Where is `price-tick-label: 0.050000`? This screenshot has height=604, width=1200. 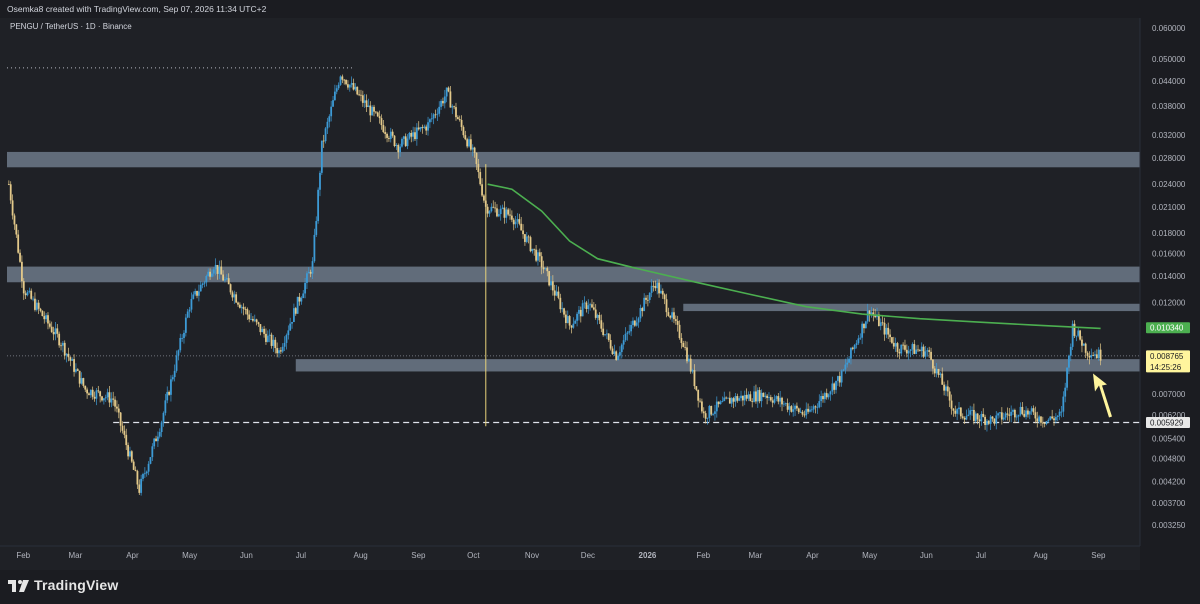 price-tick-label: 0.050000 is located at coordinates (1169, 59).